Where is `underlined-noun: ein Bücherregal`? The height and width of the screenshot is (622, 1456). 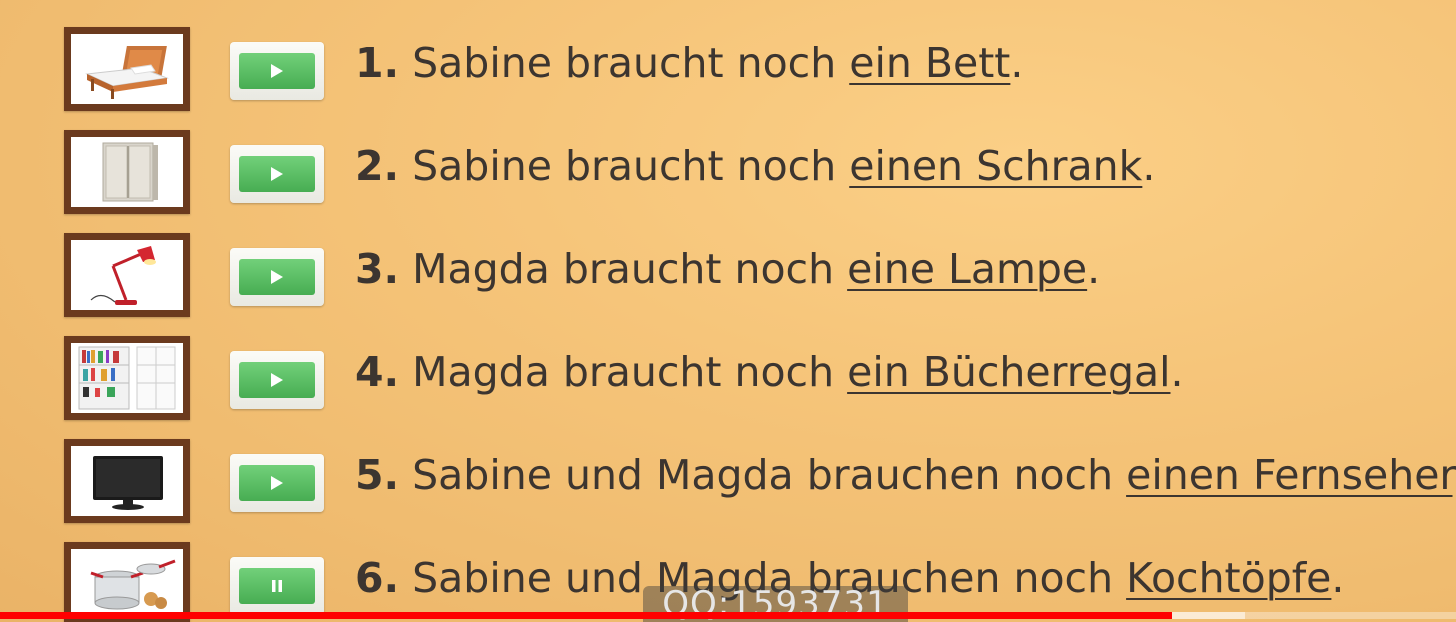
underlined-noun: ein Bücherregal is located at coordinates (1009, 372).